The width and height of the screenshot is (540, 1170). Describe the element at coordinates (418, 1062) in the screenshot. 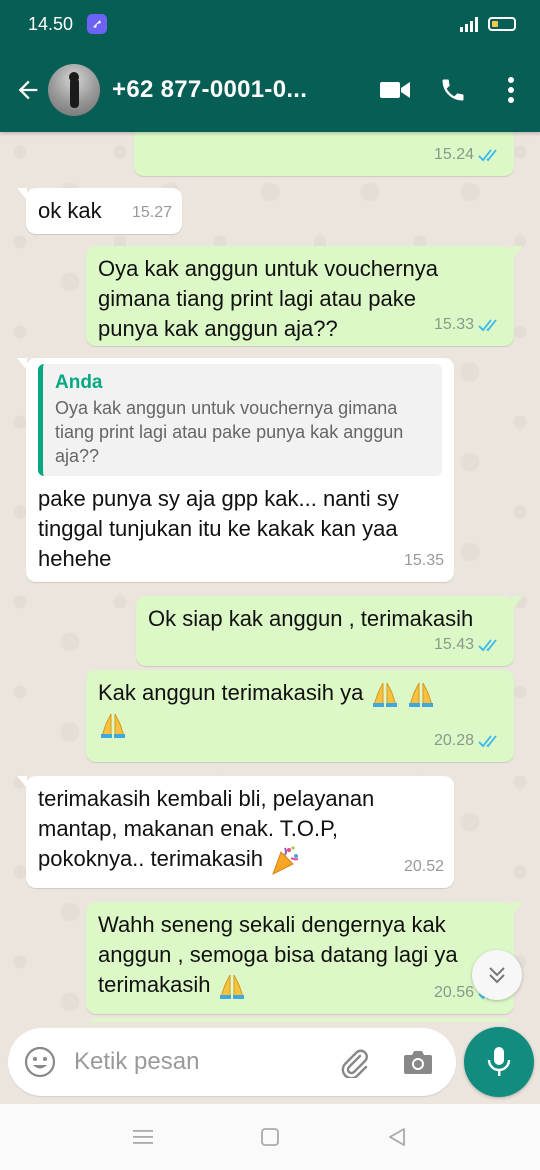

I see `camera-icon` at that location.